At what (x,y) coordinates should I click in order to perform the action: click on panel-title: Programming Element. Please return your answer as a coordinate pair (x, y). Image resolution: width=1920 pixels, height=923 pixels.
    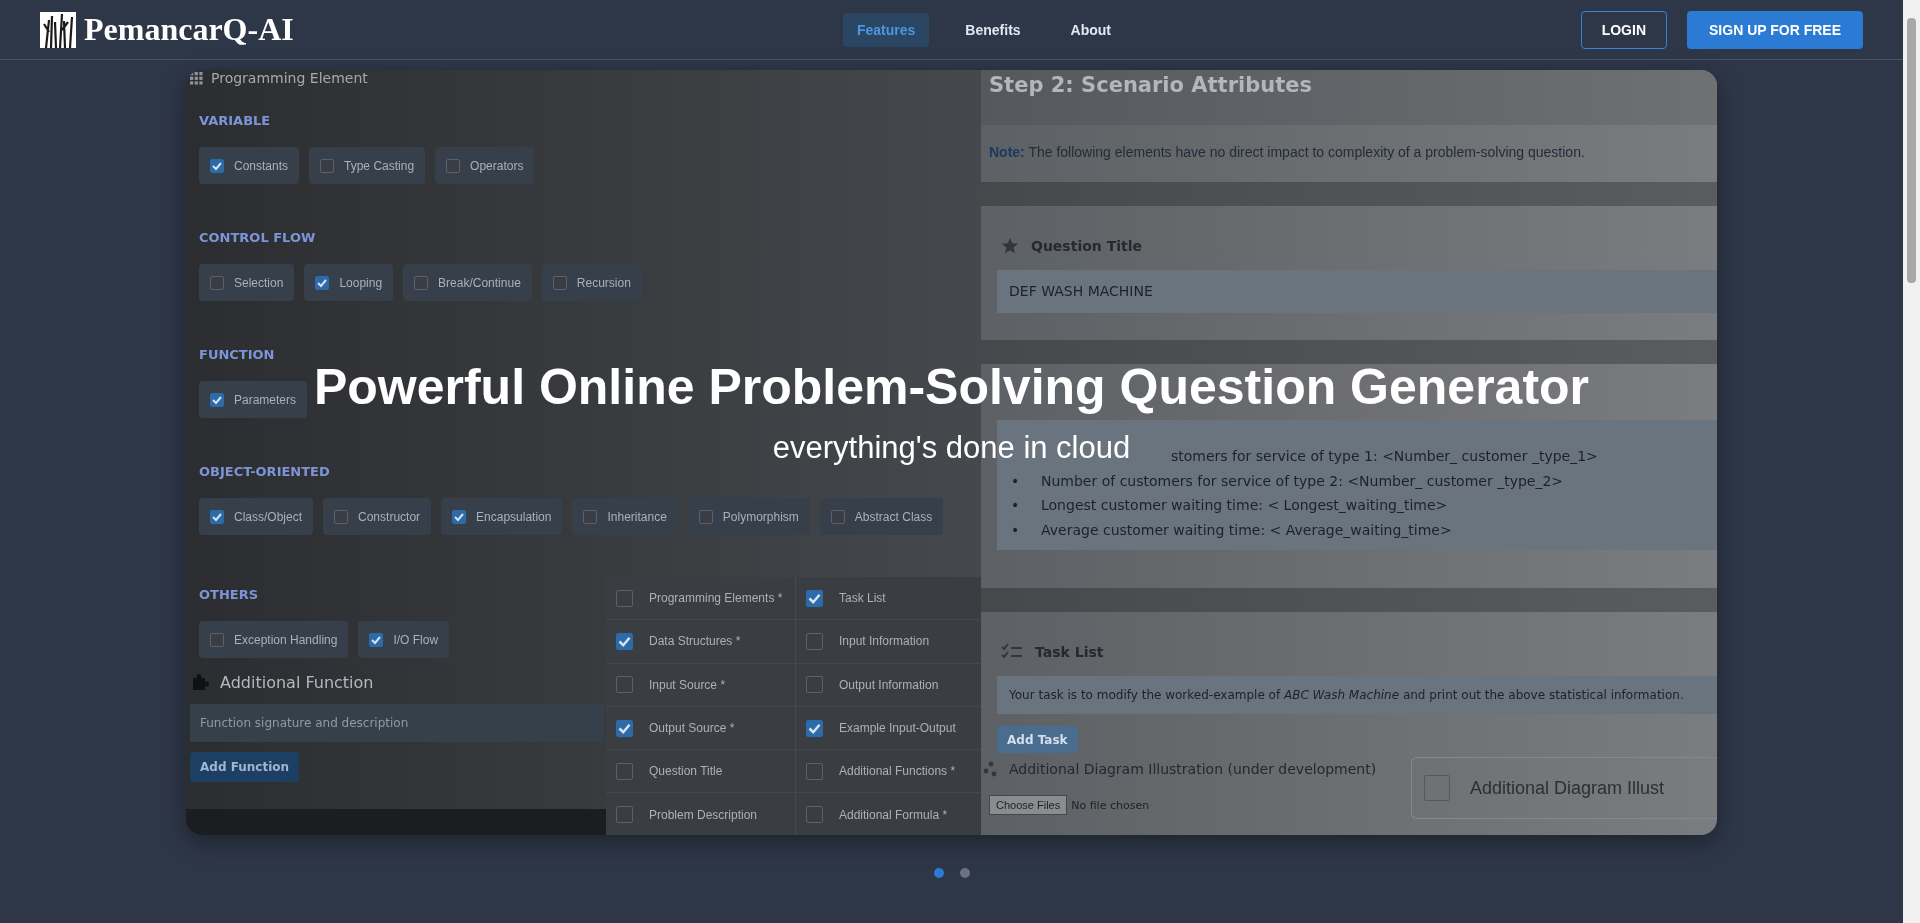
    Looking at the image, I should click on (289, 78).